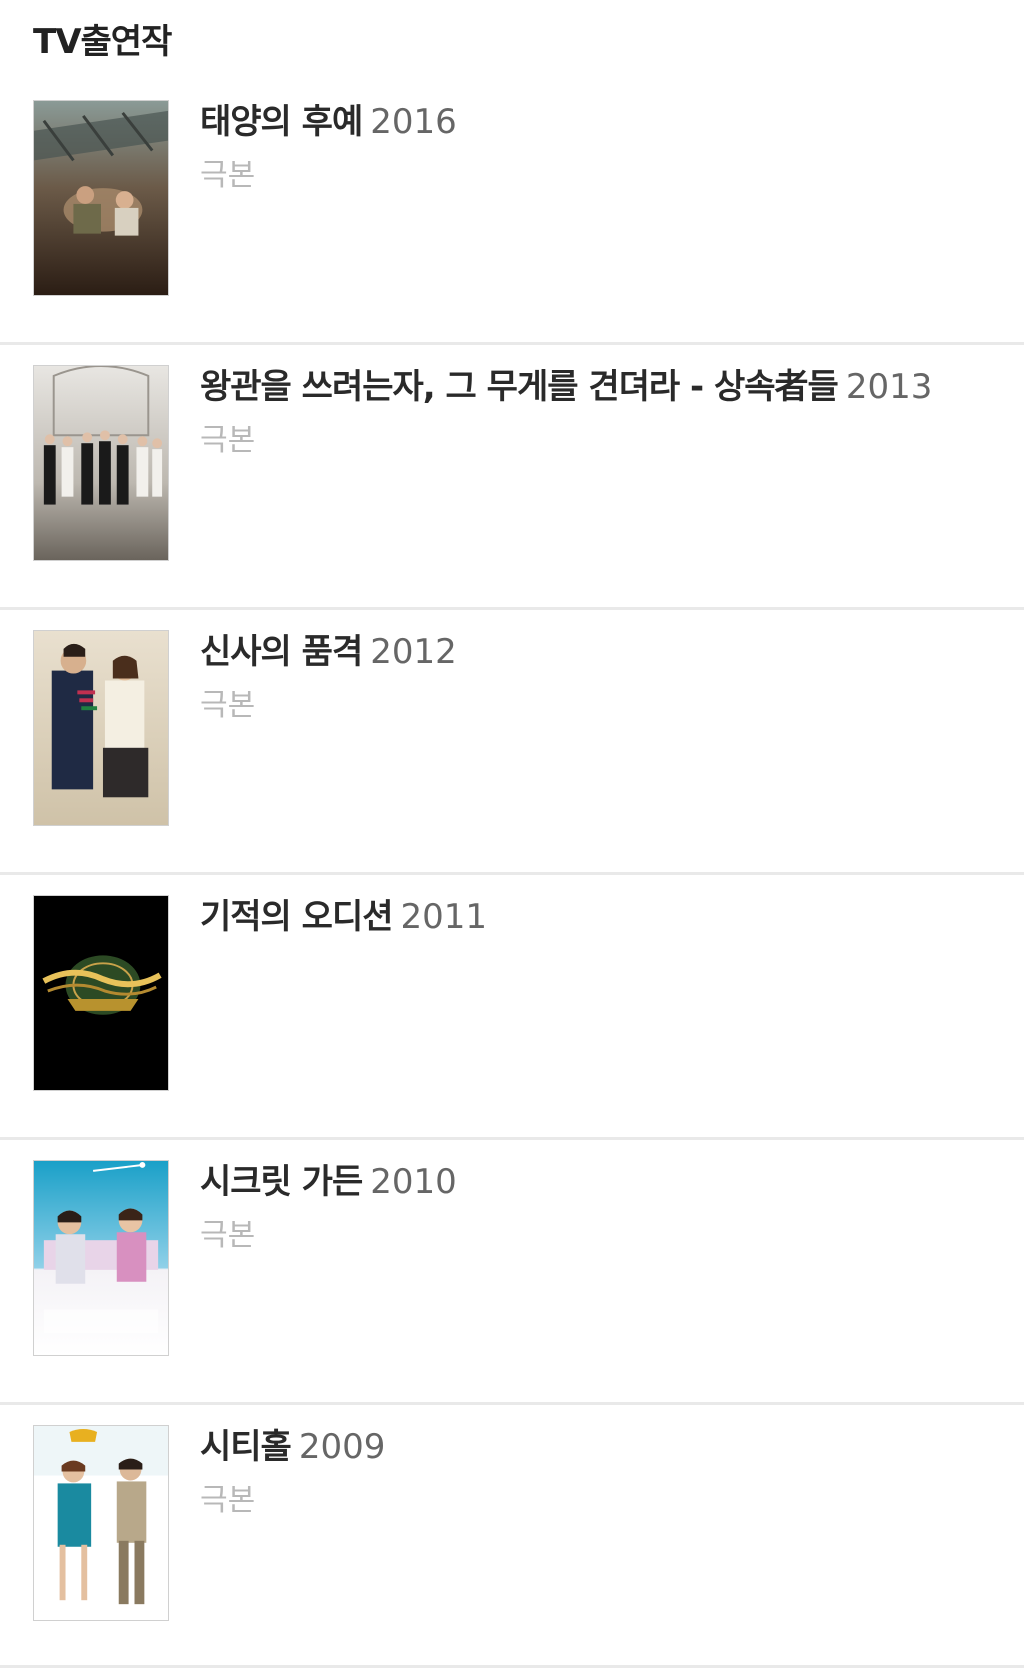 Image resolution: width=1024 pixels, height=1679 pixels. Describe the element at coordinates (246, 1447) in the screenshot. I see `work-title: 시티홀` at that location.